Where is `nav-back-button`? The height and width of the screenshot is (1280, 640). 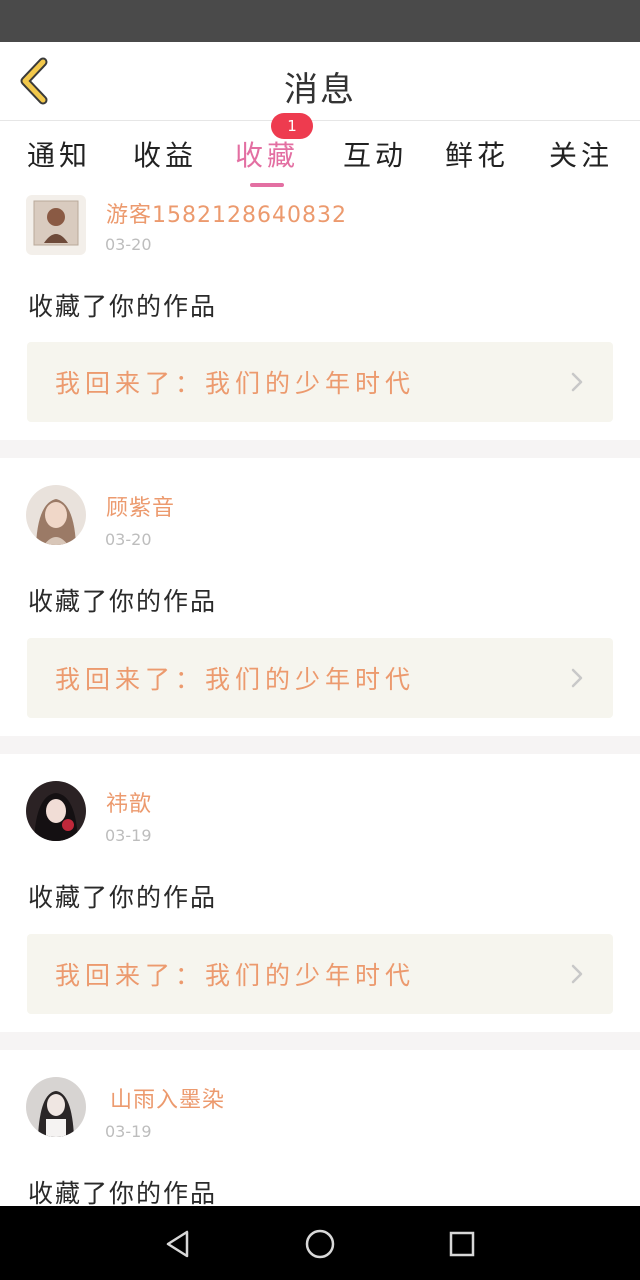
nav-back-button is located at coordinates (178, 1244).